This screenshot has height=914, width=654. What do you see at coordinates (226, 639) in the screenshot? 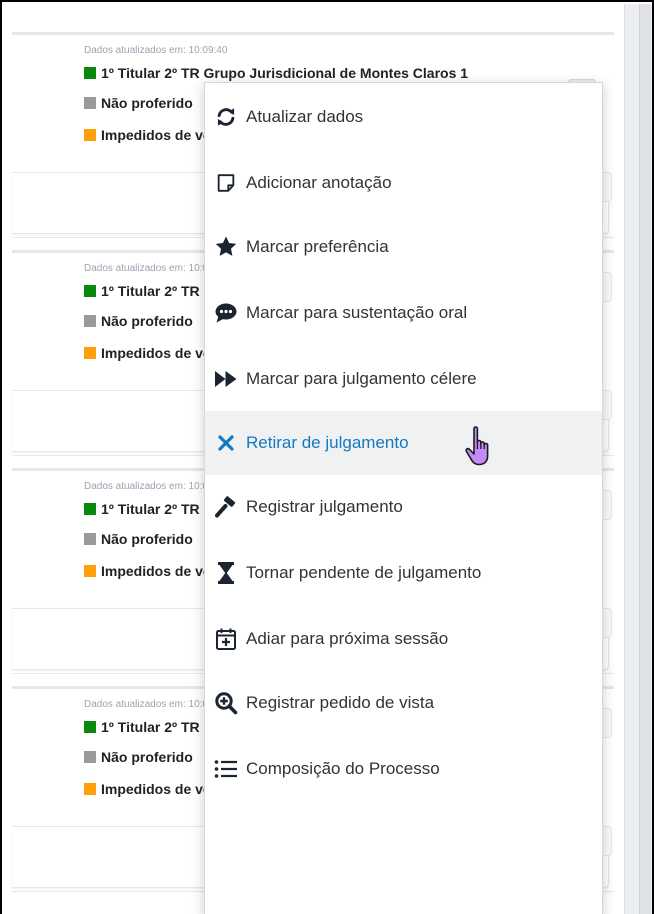
I see `calendar-plus-icon` at bounding box center [226, 639].